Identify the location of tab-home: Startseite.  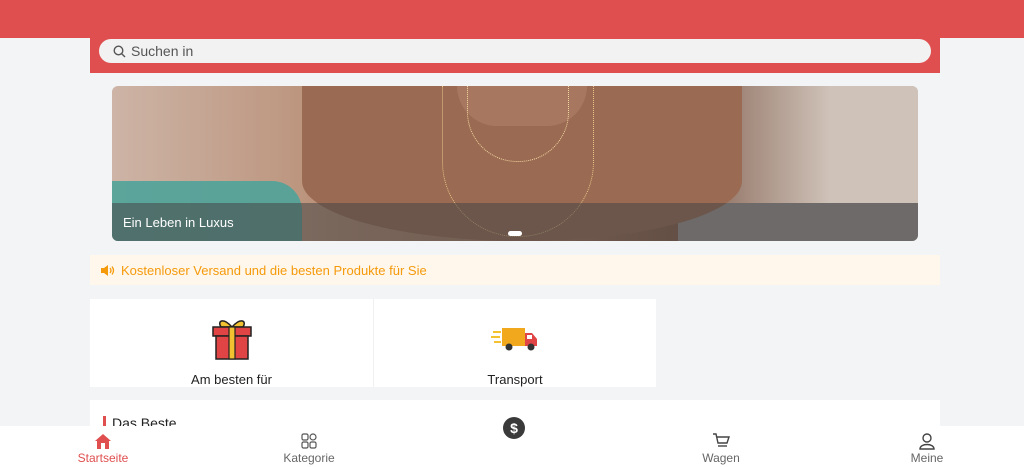
(103, 446).